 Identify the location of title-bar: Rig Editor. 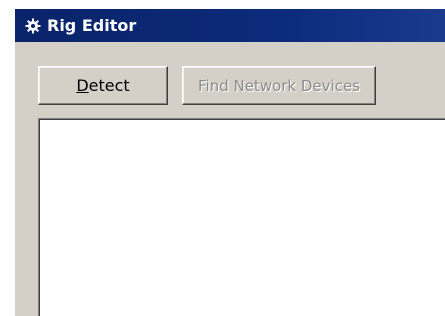
(230, 25).